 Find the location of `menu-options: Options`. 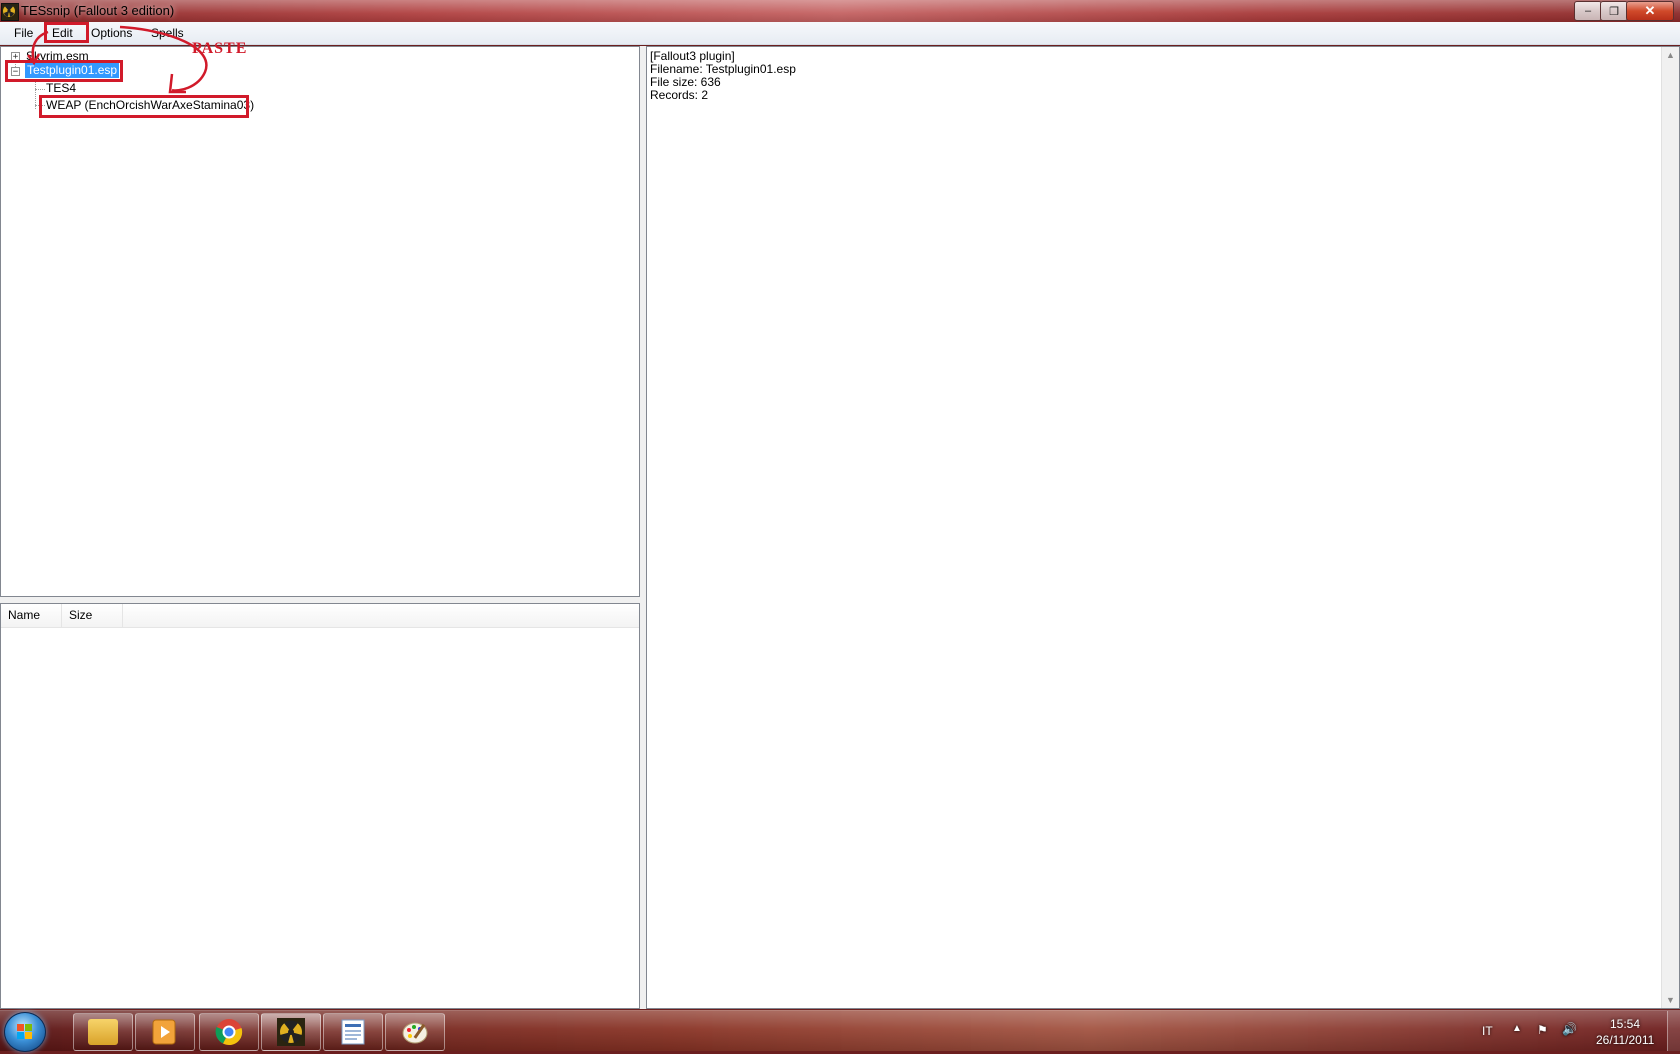

menu-options: Options is located at coordinates (111, 33).